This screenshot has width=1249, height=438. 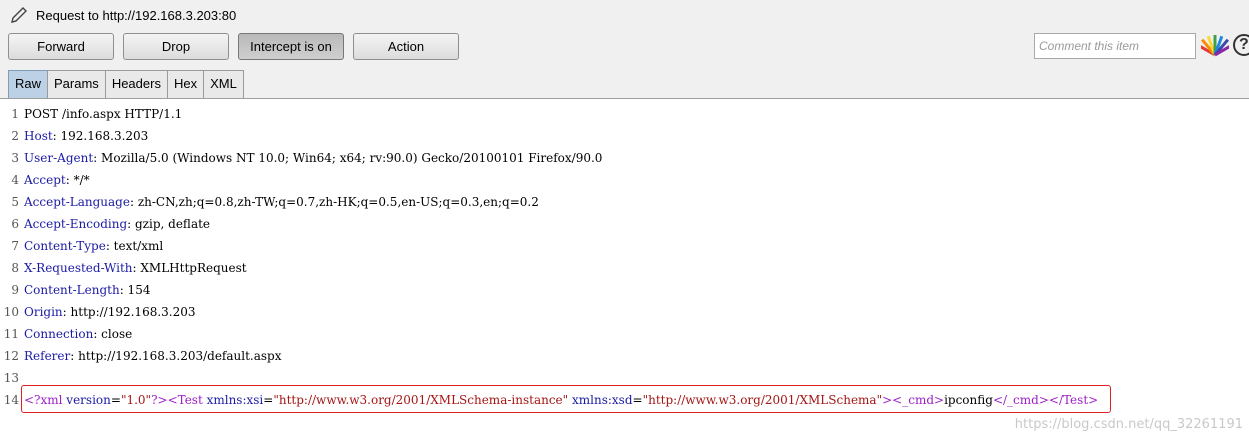 What do you see at coordinates (624, 378) in the screenshot?
I see `request-line-13: 13` at bounding box center [624, 378].